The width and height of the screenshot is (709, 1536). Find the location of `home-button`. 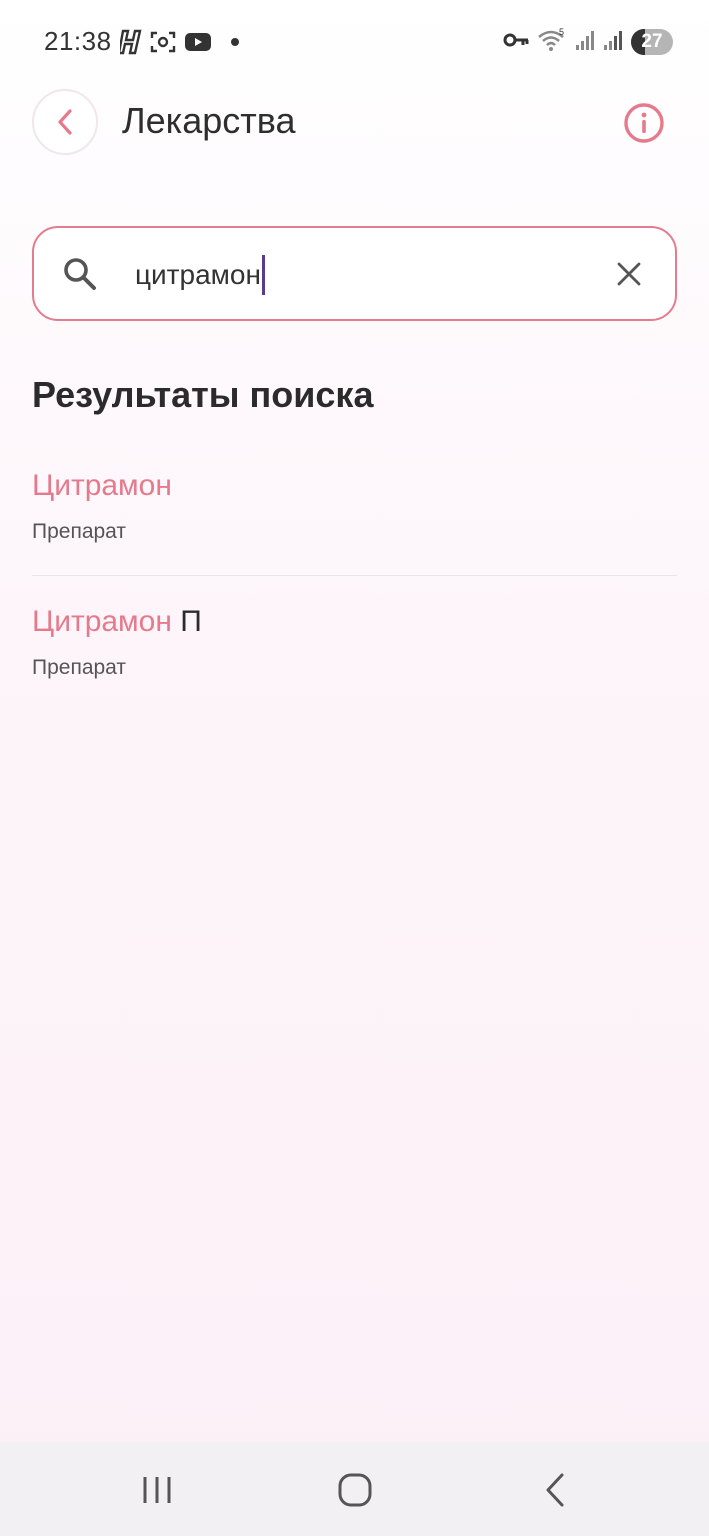

home-button is located at coordinates (355, 1490).